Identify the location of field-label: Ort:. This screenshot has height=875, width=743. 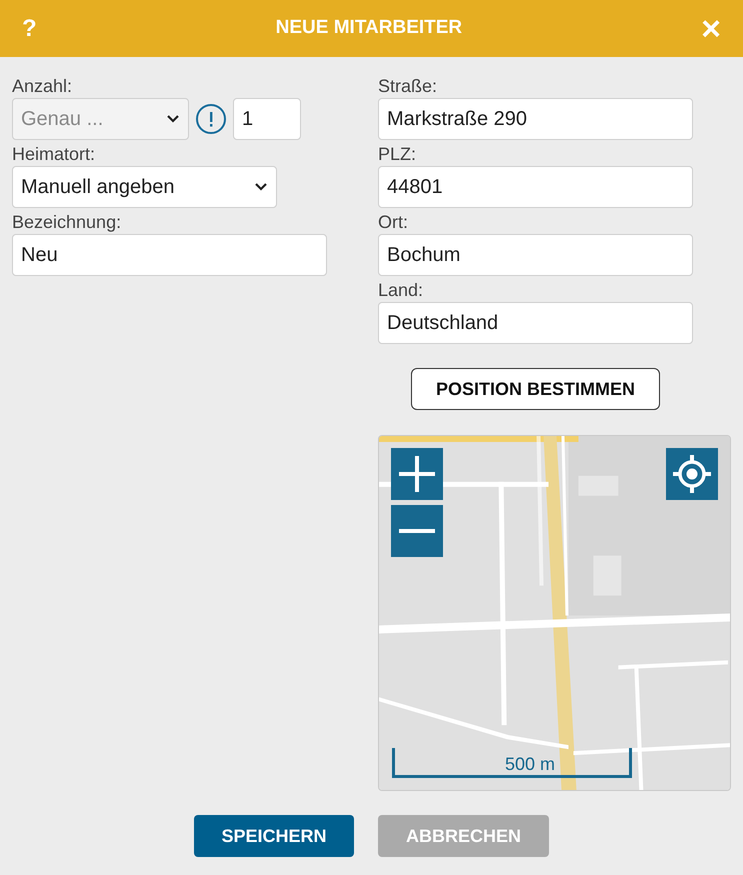
(393, 222).